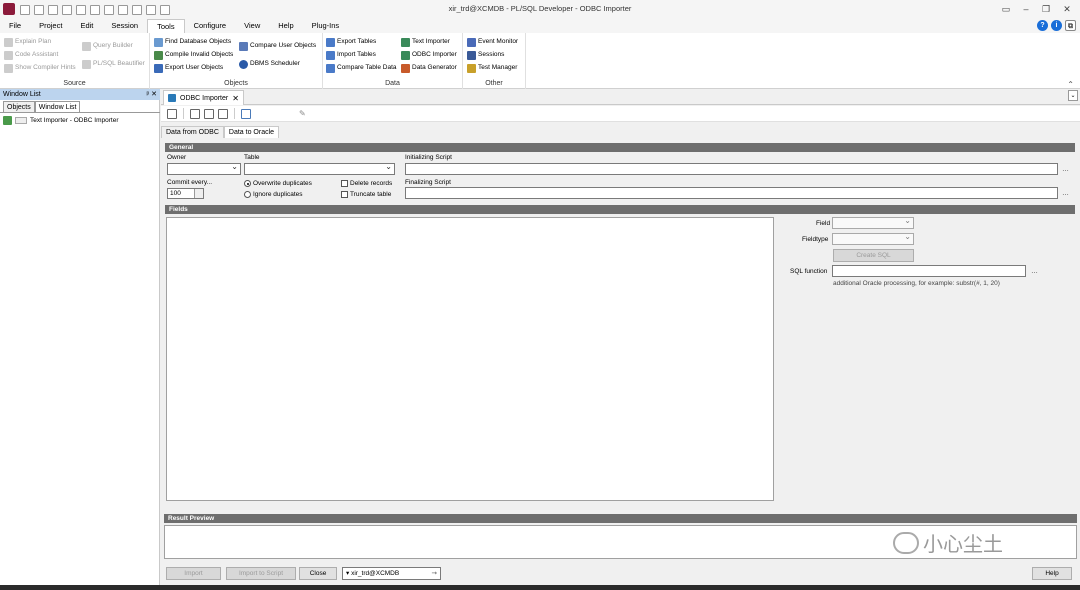 Image resolution: width=1080 pixels, height=590 pixels. I want to click on save-as-icon, so click(223, 113).